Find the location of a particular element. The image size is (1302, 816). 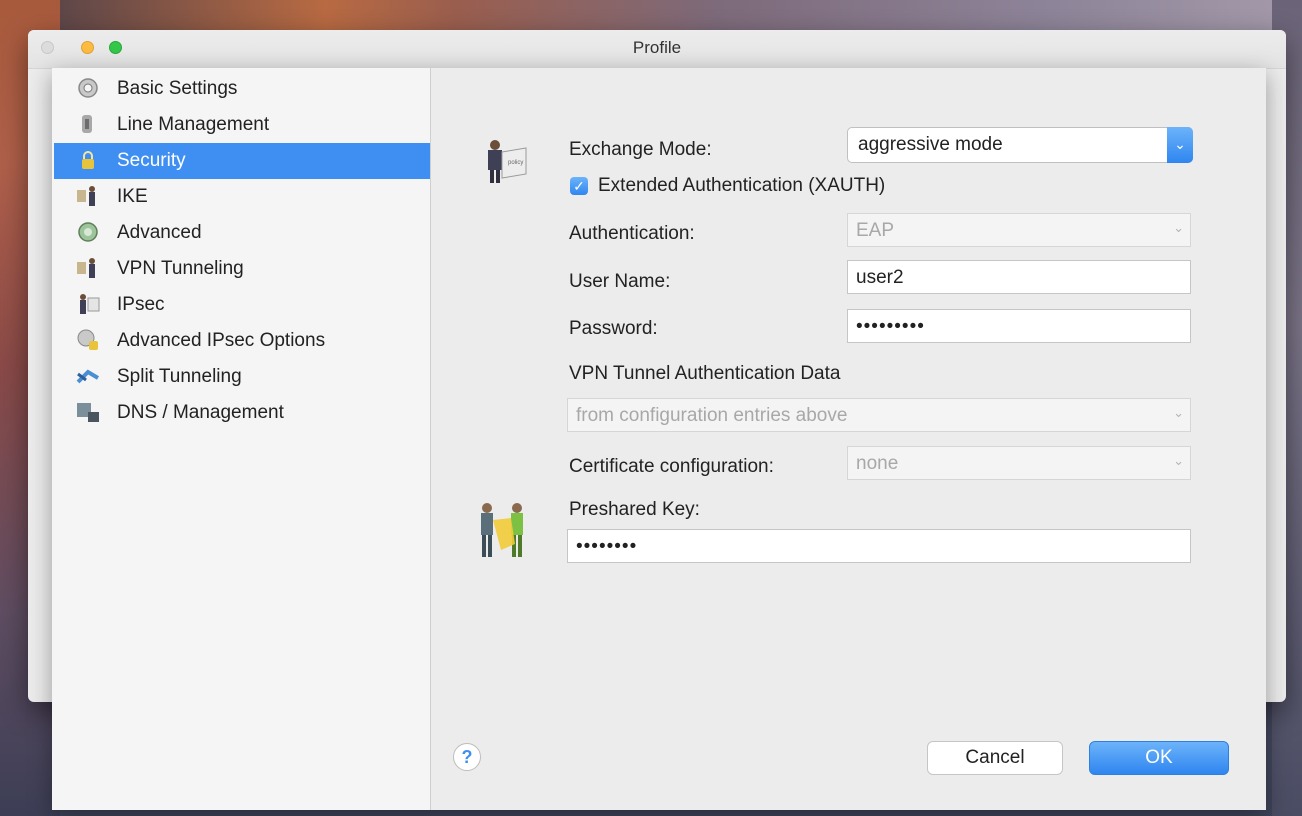

sidebar-item-label: VPN Tunneling is located at coordinates (180, 268).